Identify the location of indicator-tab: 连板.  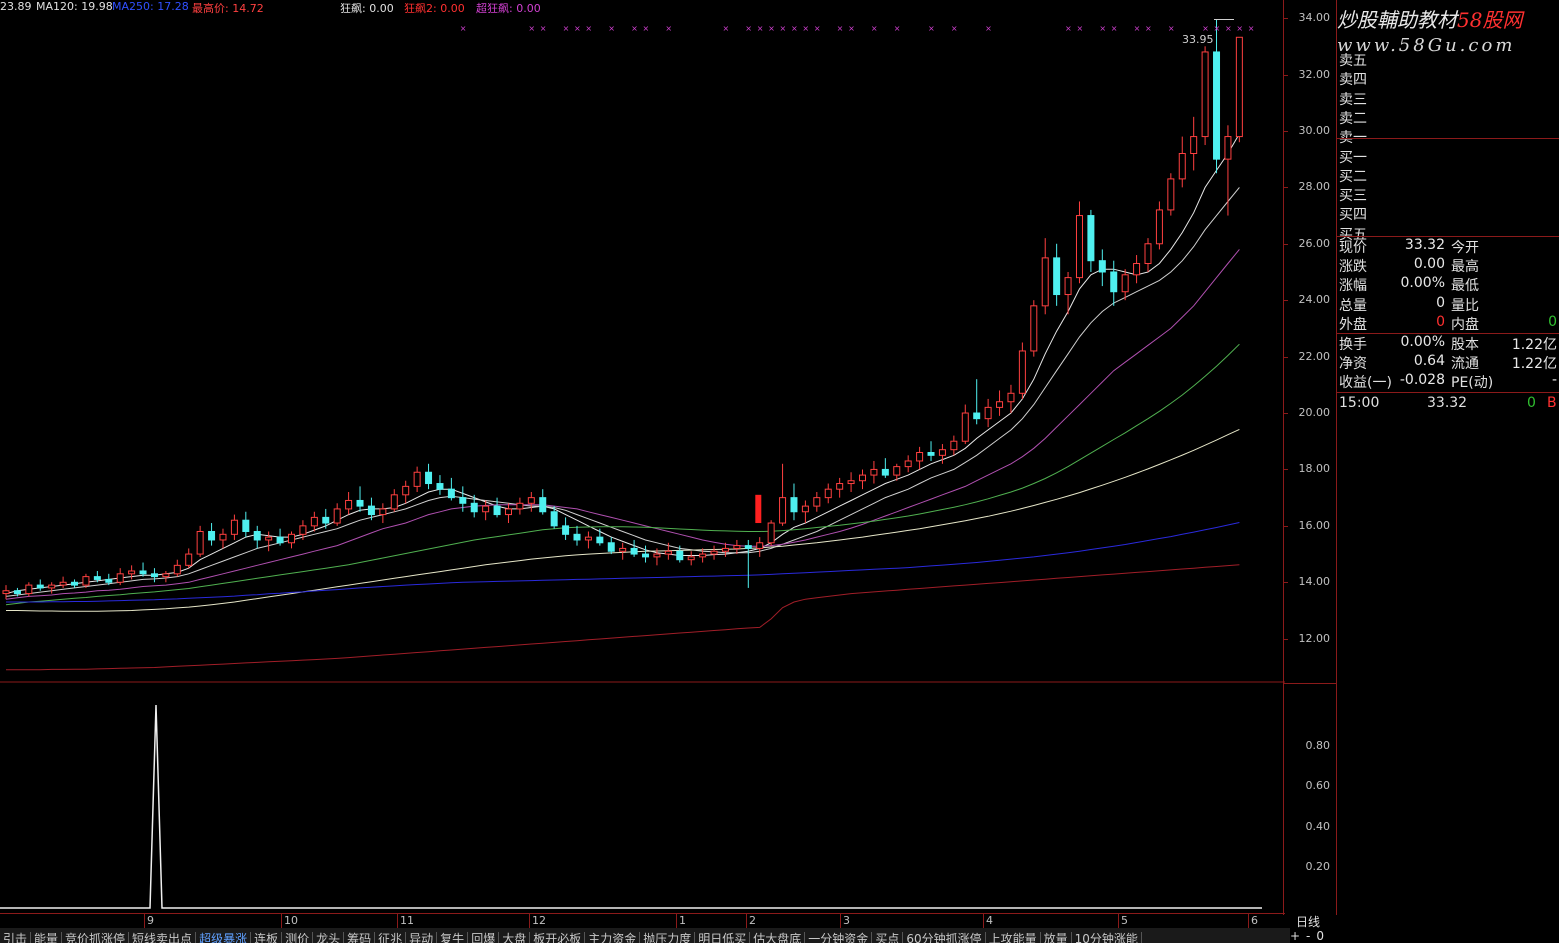
(267, 937).